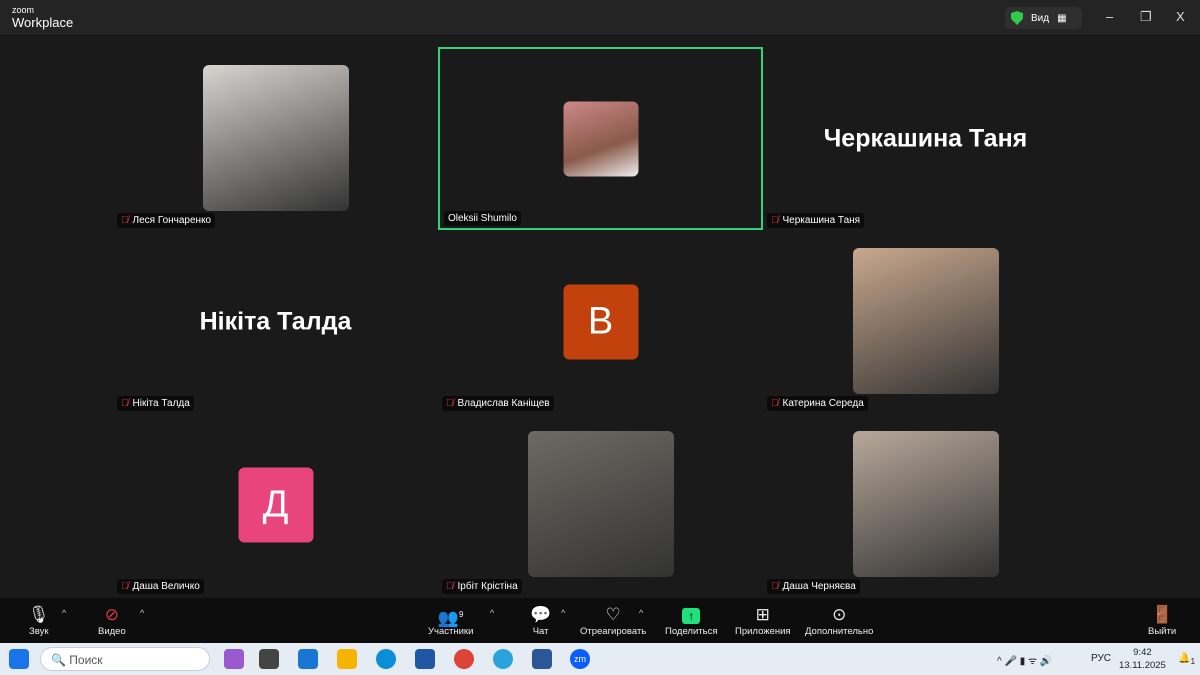 The height and width of the screenshot is (675, 1200). Describe the element at coordinates (464, 659) in the screenshot. I see `chrome-icon` at that location.